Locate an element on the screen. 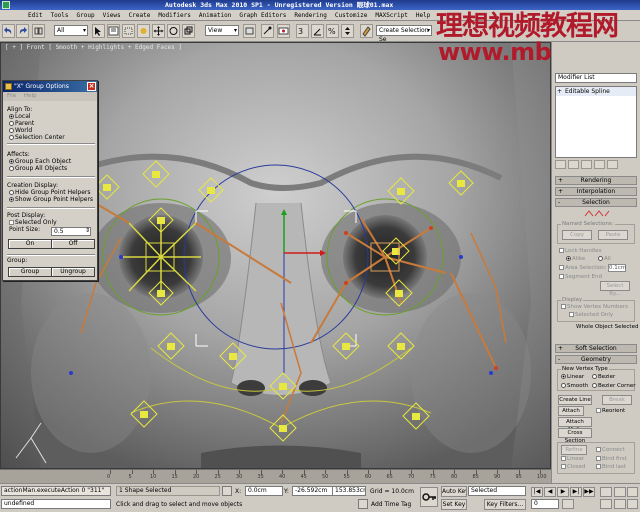 The width and height of the screenshot is (640, 512). maxscript-listener-output: actionMan.executeAction 0 "311" is located at coordinates (56, 491).